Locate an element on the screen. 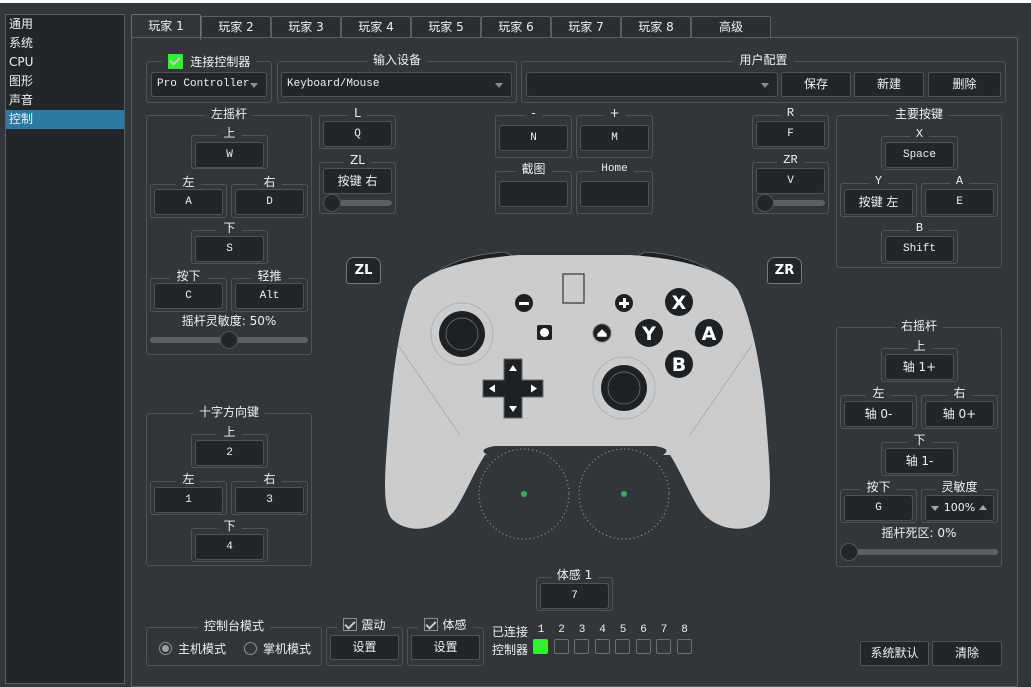  controller-type-select: Pro Controller is located at coordinates (209, 84).